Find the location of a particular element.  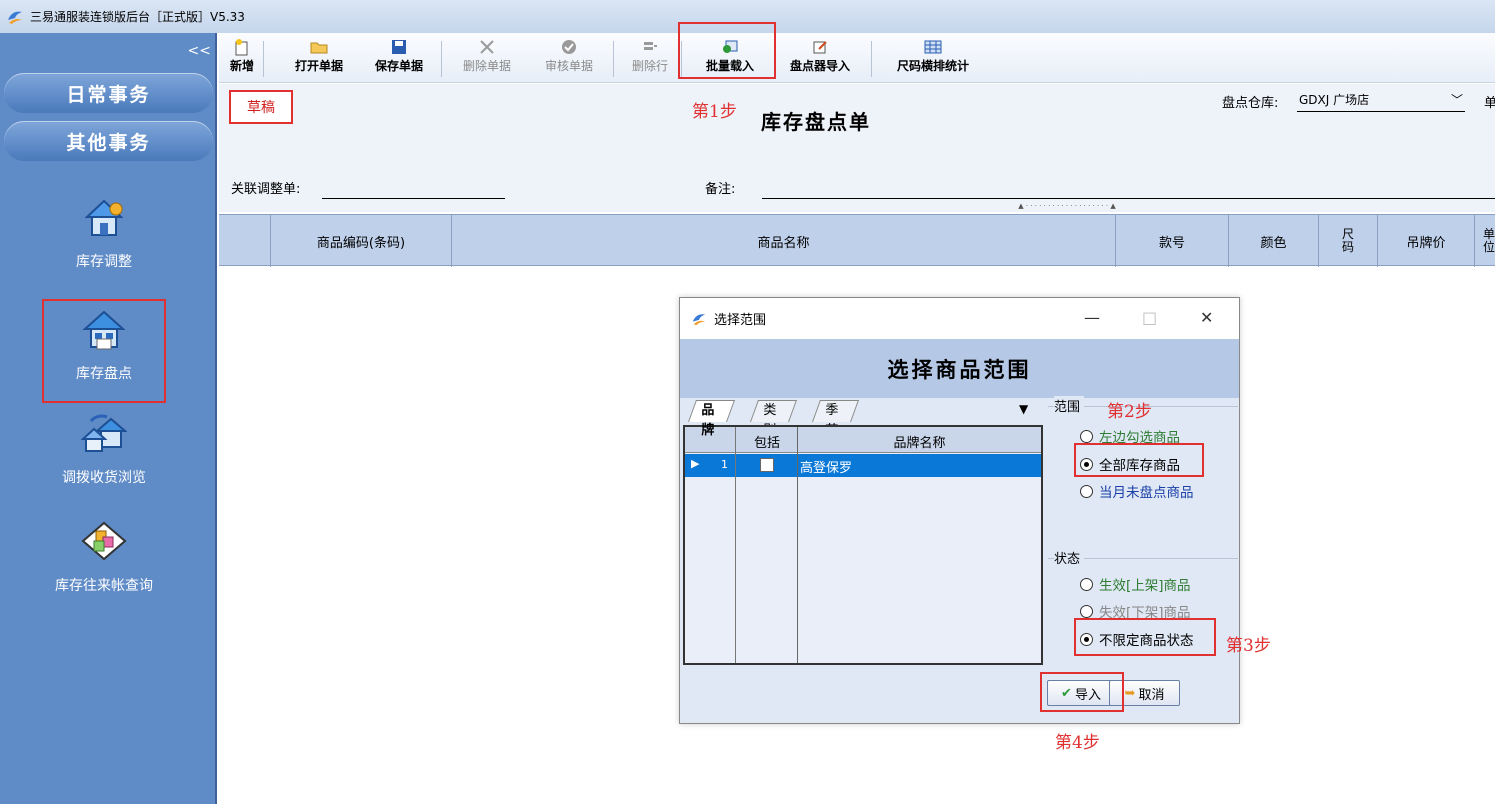

brand-grid-header: 包括 品牌名称 is located at coordinates (863, 440).